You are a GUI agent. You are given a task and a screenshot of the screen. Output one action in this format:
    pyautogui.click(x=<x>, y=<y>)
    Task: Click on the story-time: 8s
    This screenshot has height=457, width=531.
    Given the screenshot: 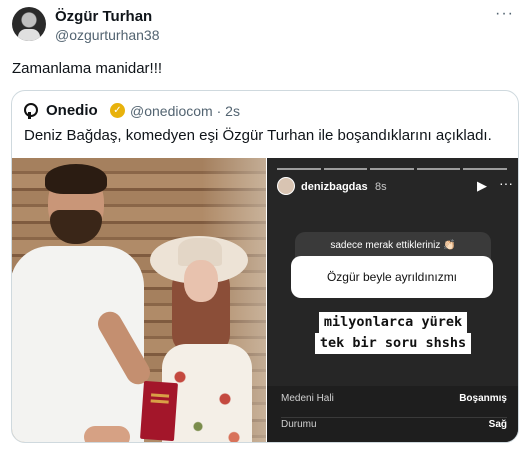 What is the action you would take?
    pyautogui.click(x=381, y=187)
    